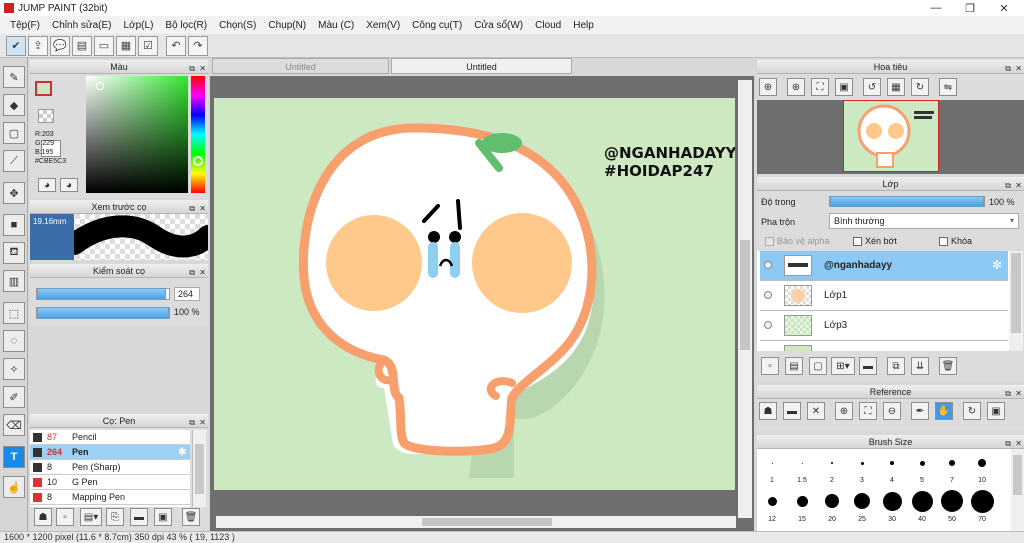 This screenshot has height=543, width=1024. What do you see at coordinates (47, 185) in the screenshot?
I see `palette-icon: ◕` at bounding box center [47, 185].